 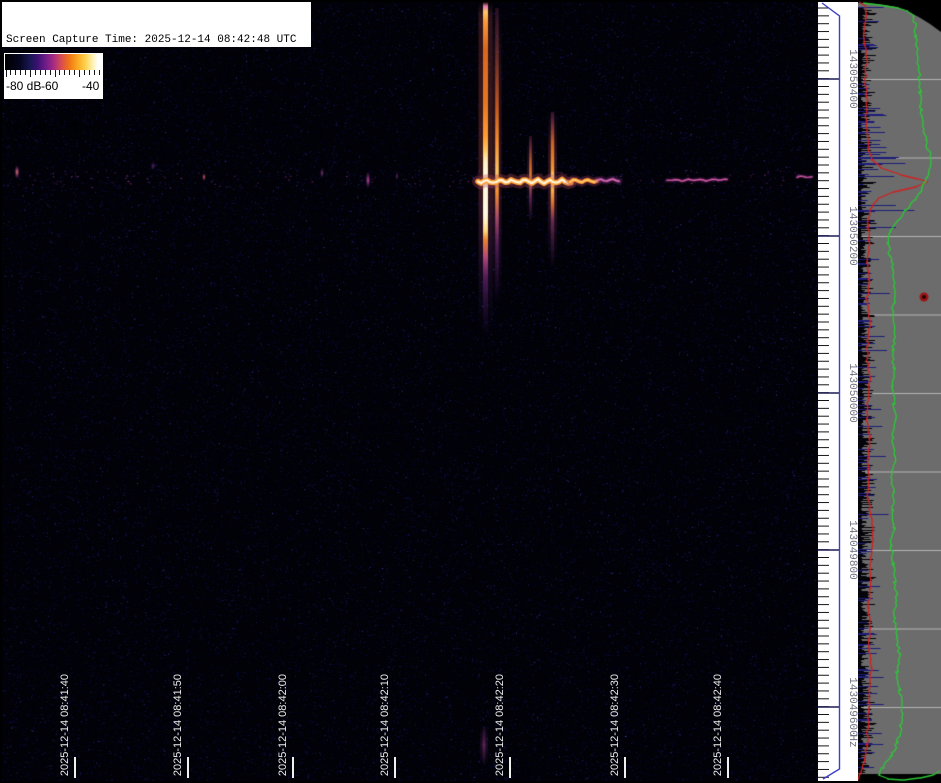 I want to click on color-scale-label-max: -40, so click(x=91, y=86).